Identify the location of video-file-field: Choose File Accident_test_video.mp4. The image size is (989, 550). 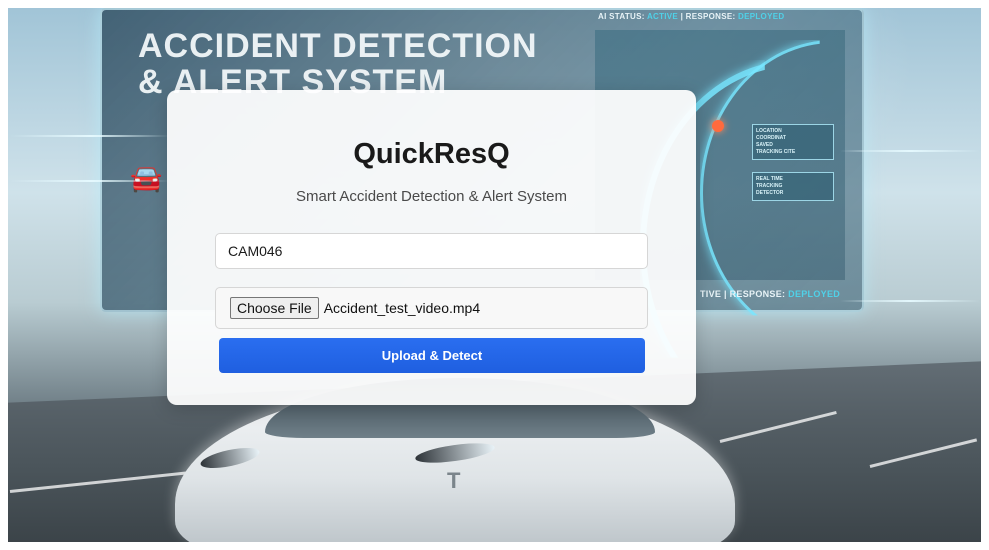
(431, 308).